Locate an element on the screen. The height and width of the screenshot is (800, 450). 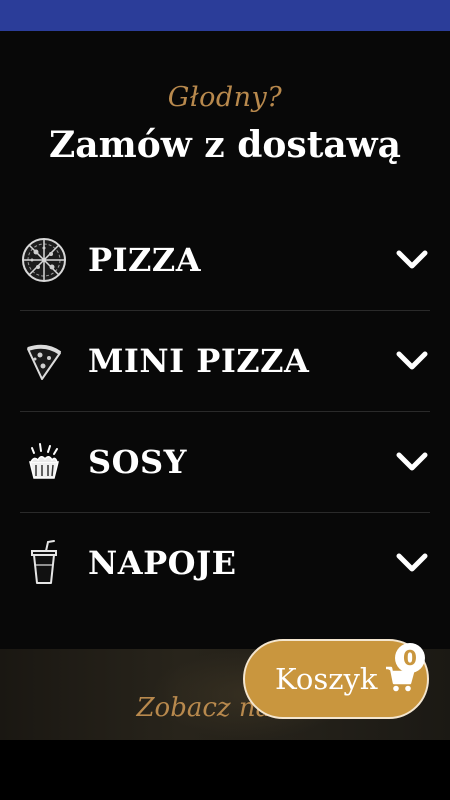
tagline: Głodny? is located at coordinates (225, 97).